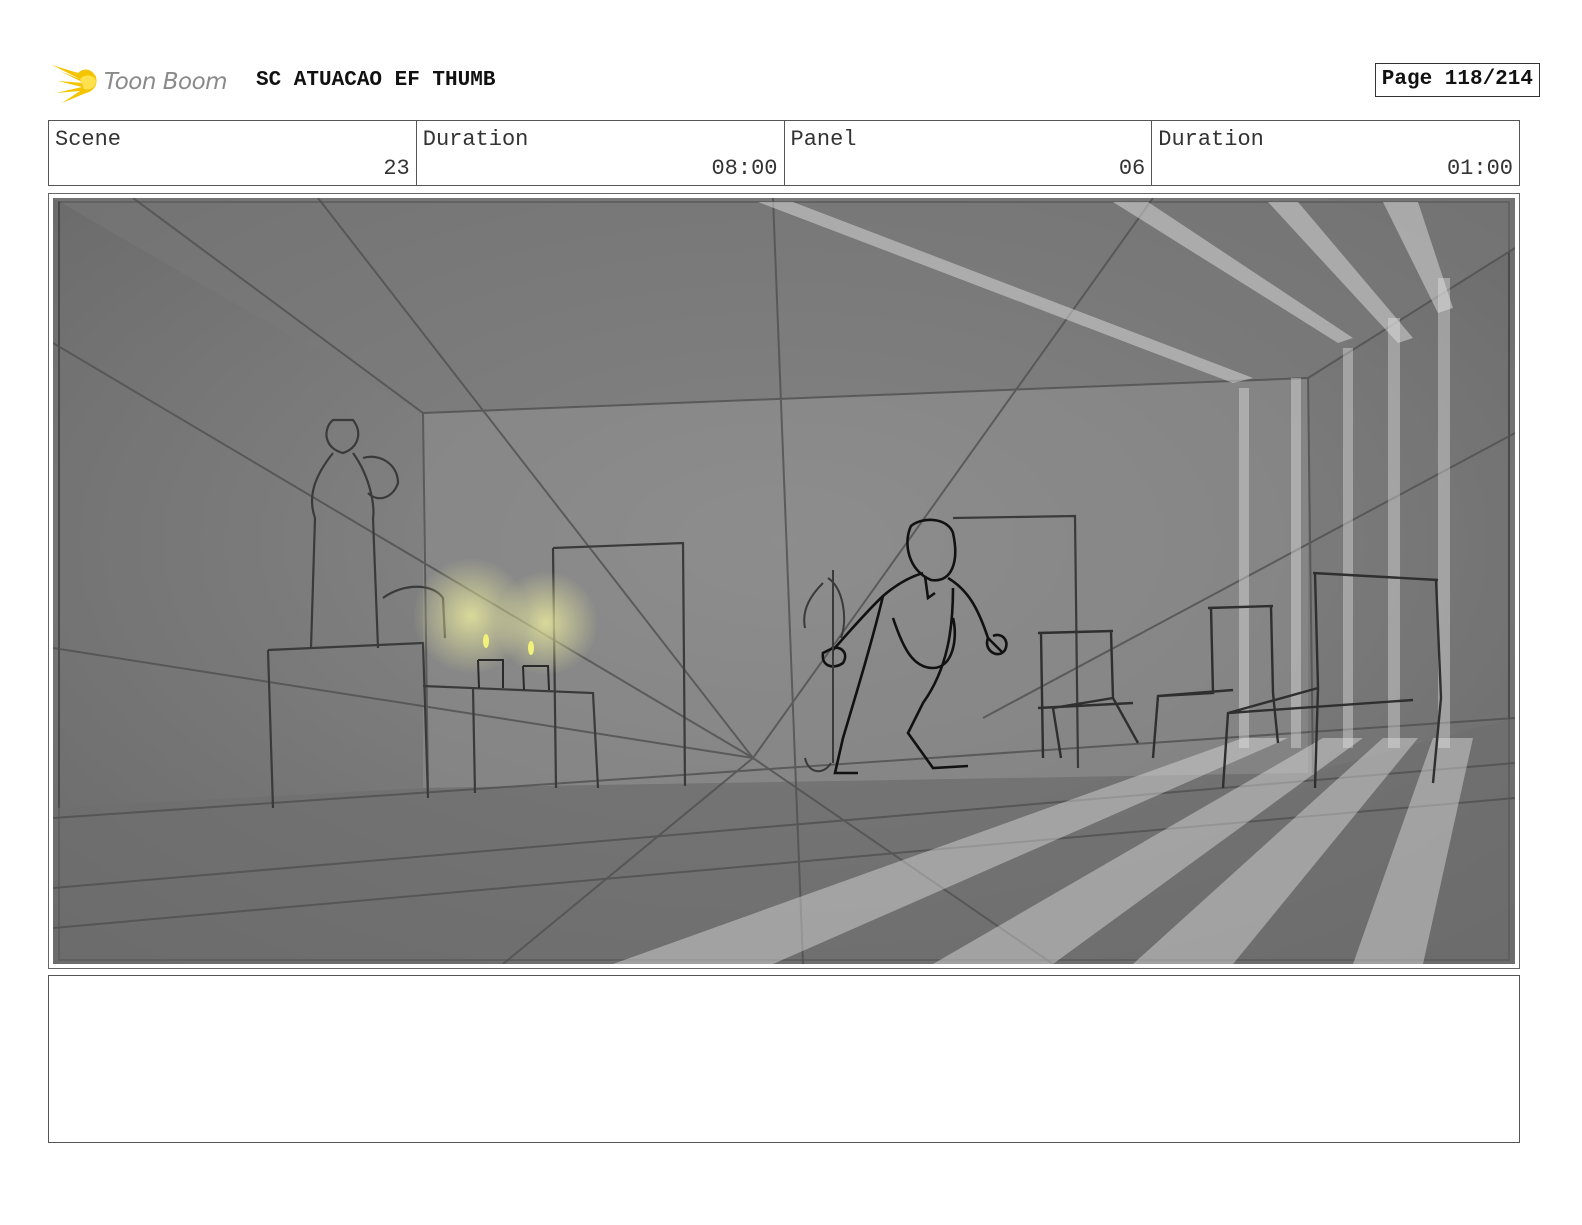  I want to click on flame-icon, so click(74, 84).